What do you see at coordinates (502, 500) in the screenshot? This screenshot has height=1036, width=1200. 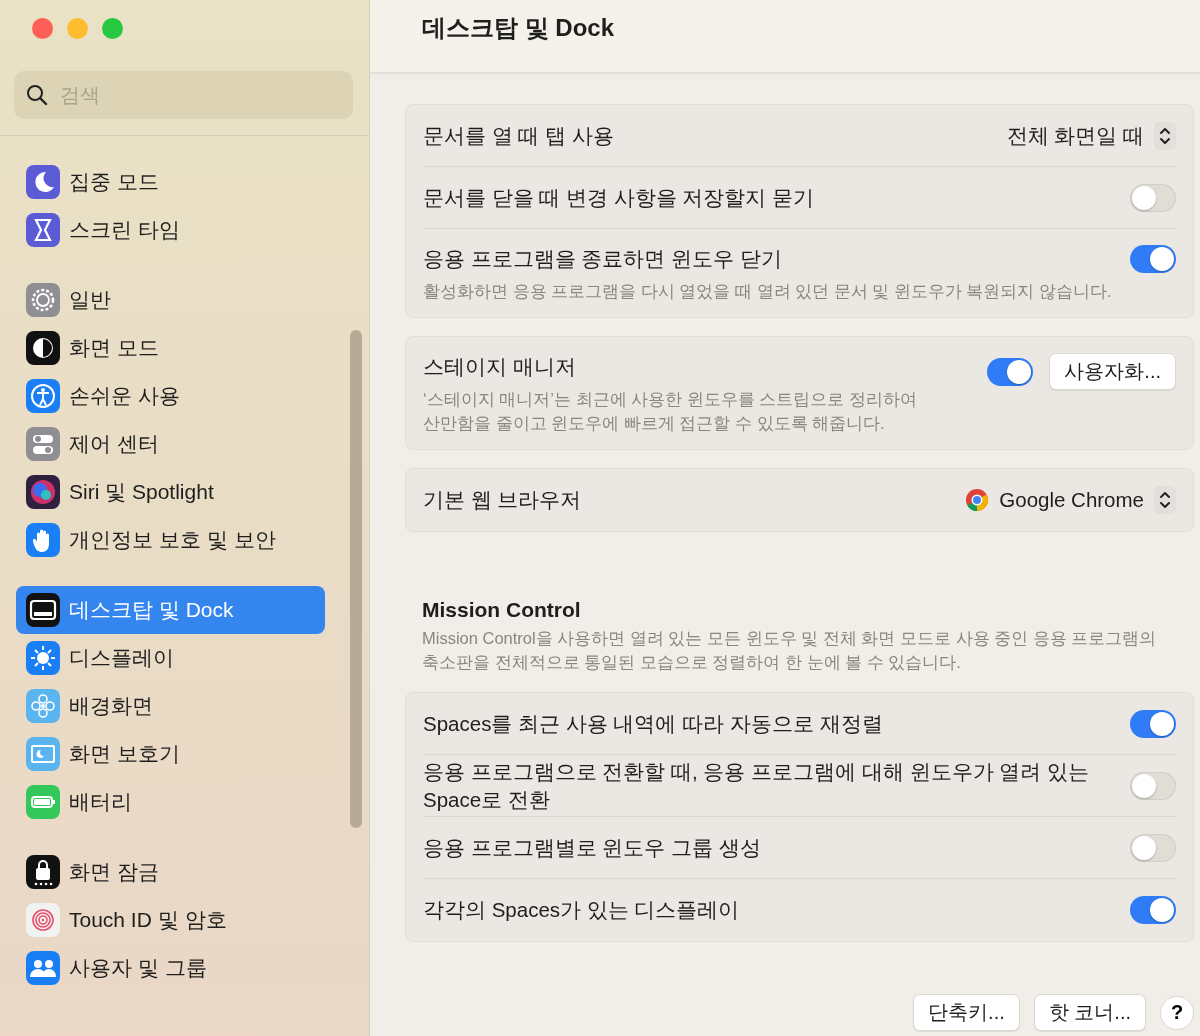 I see `setting-label: 기본 웹 브라우저` at bounding box center [502, 500].